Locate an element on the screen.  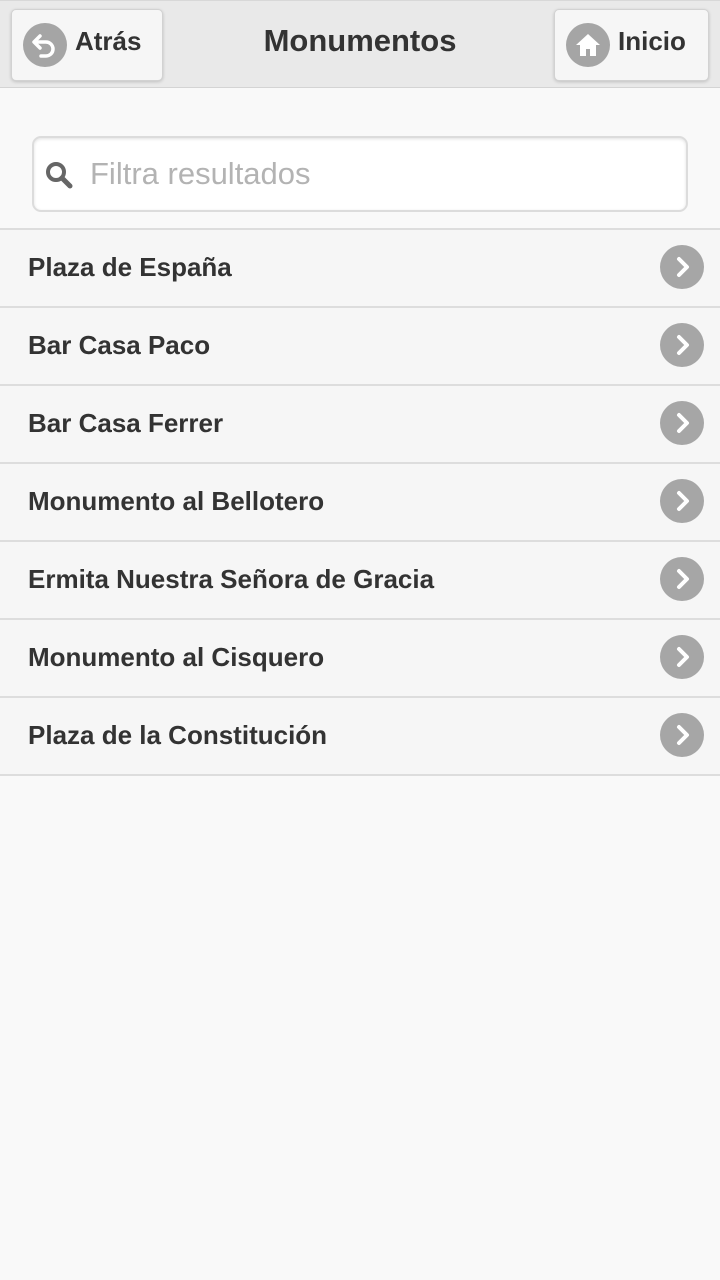
home-button: Inicio is located at coordinates (631, 45).